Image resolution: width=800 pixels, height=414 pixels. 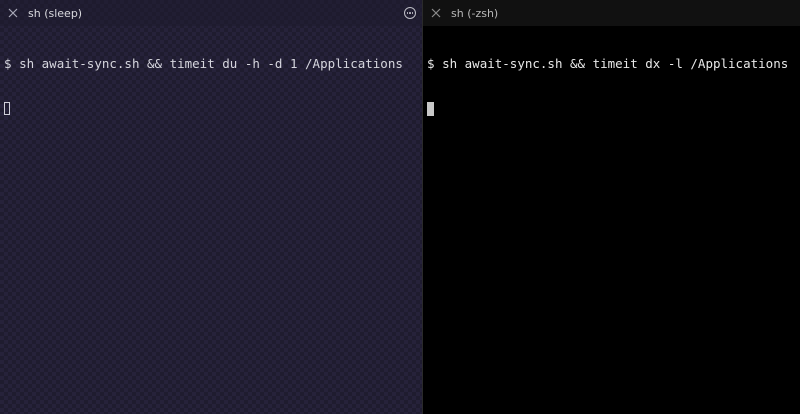 I want to click on tab-title: sh (-zsh), so click(x=474, y=13).